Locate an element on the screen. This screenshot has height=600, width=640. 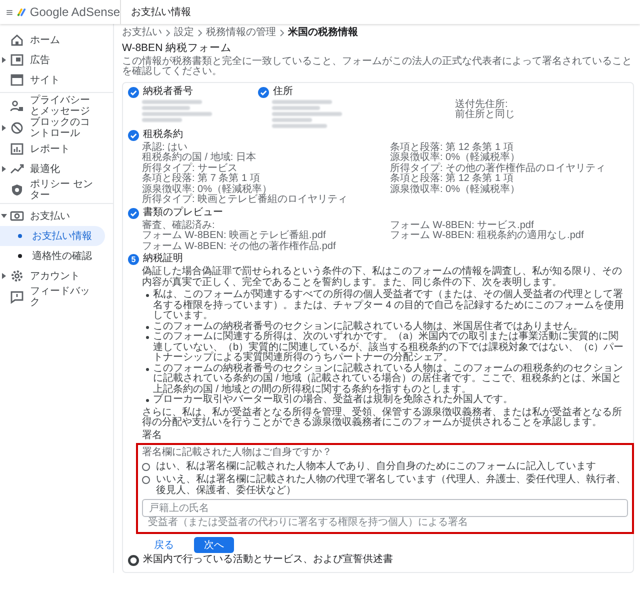
review-note: 審査、確認済み: is located at coordinates (179, 225).